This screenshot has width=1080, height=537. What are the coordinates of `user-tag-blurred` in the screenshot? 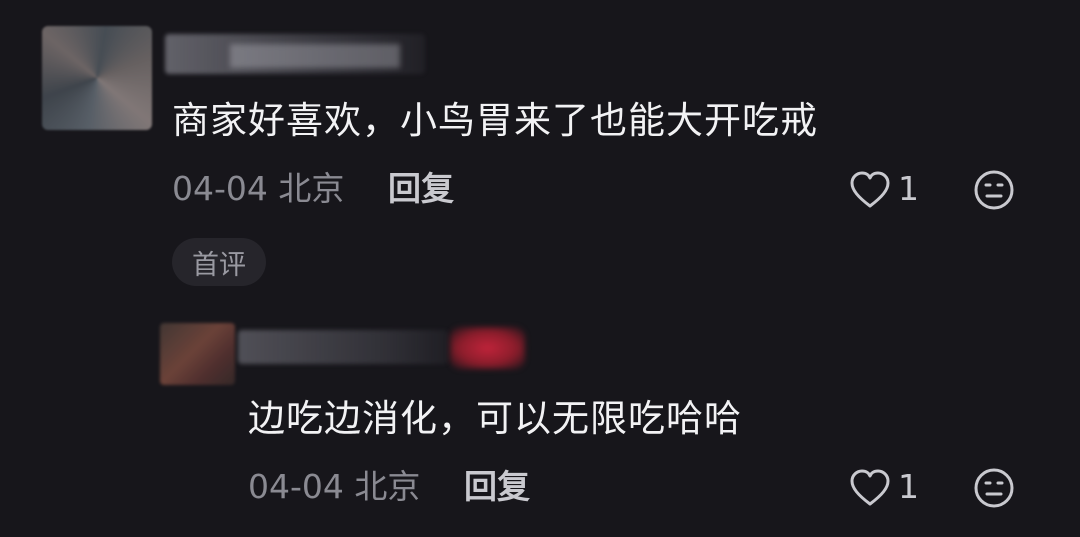 It's located at (487, 348).